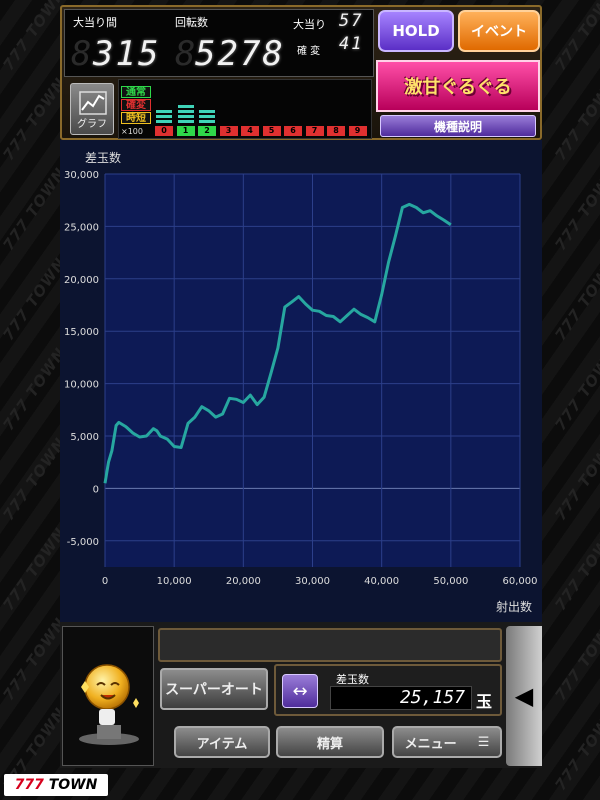 The width and height of the screenshot is (600, 800). I want to click on history-index: 0, so click(164, 131).